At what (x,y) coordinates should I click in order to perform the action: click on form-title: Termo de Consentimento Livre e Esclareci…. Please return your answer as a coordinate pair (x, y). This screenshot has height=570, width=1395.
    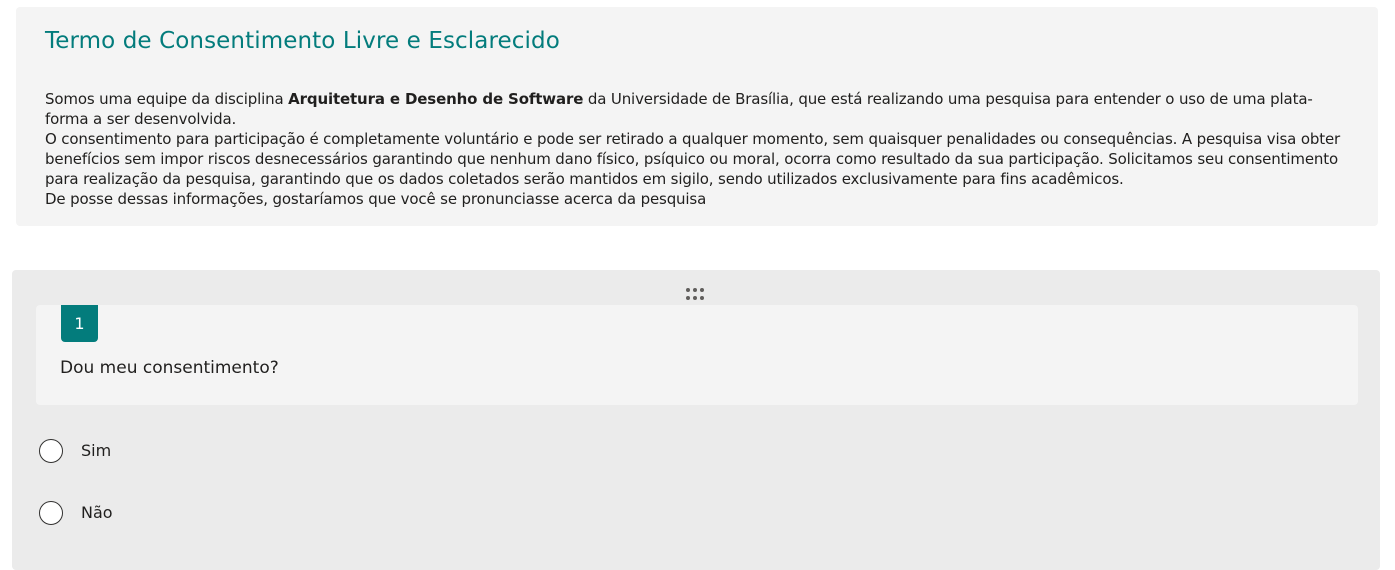
    Looking at the image, I should click on (302, 41).